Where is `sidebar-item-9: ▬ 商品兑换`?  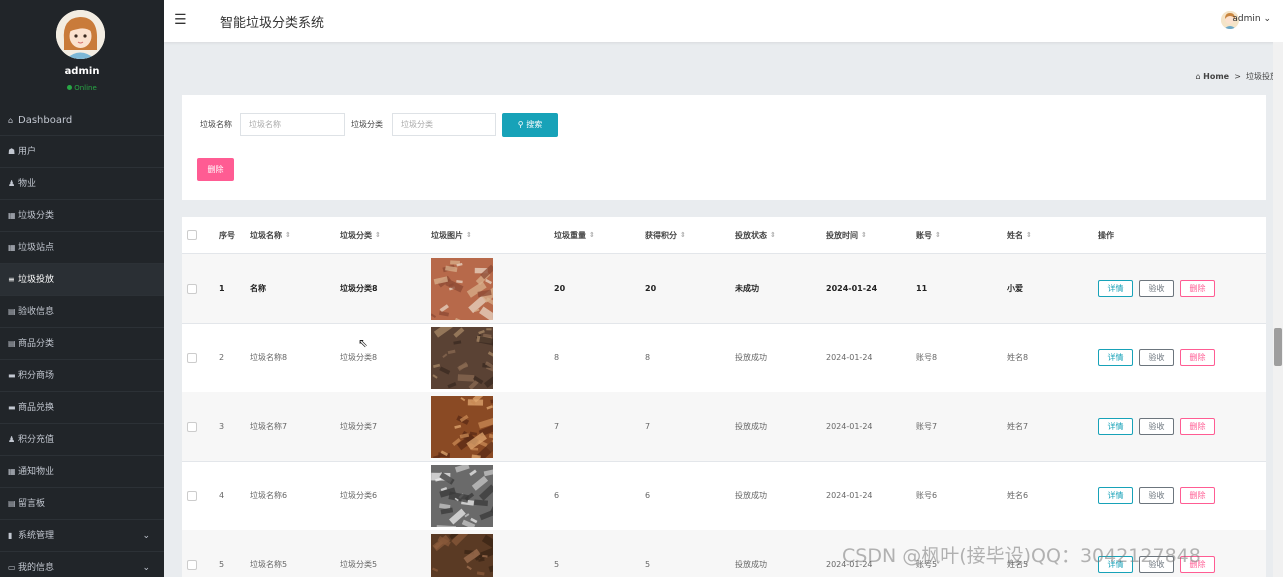
sidebar-item-9: ▬ 商品兑换 is located at coordinates (82, 408).